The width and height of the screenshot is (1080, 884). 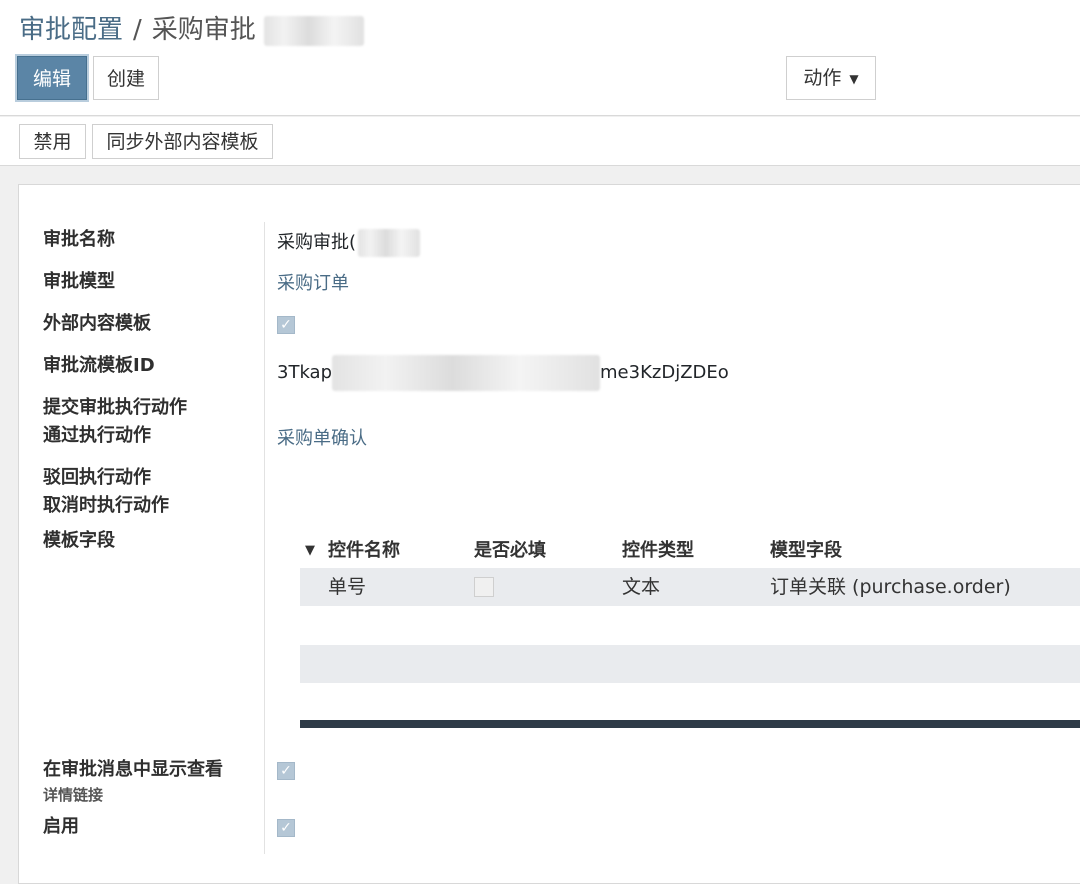 I want to click on approval-model-link: 采购订单, so click(x=313, y=284).